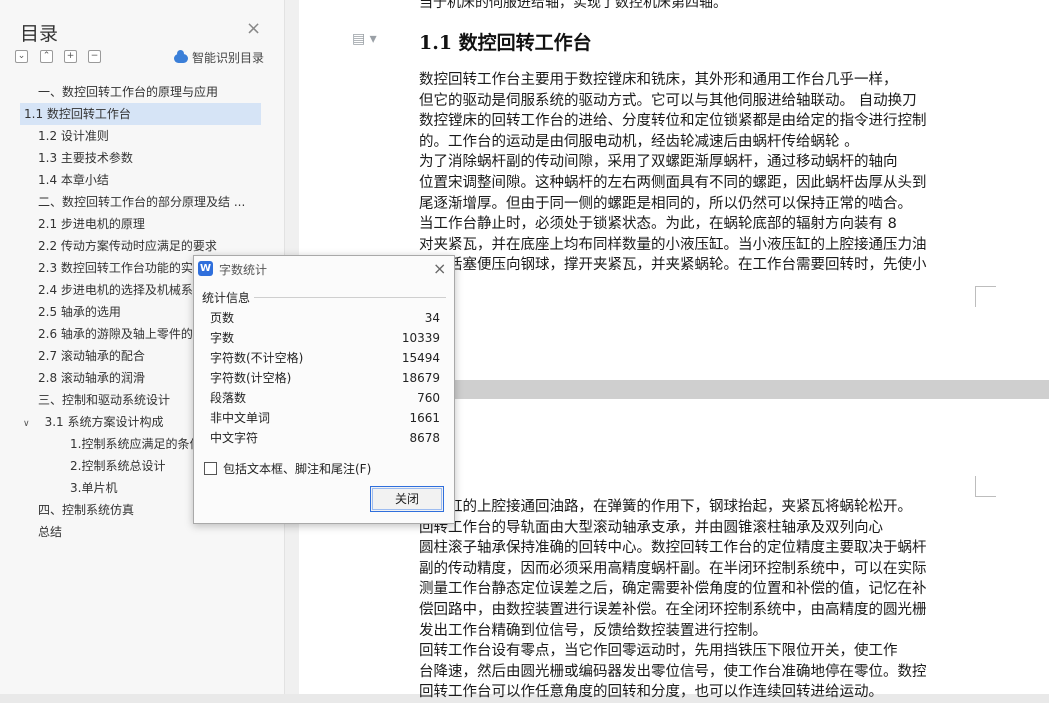 The image size is (1049, 703). I want to click on stat-label: 段落数, so click(228, 398).